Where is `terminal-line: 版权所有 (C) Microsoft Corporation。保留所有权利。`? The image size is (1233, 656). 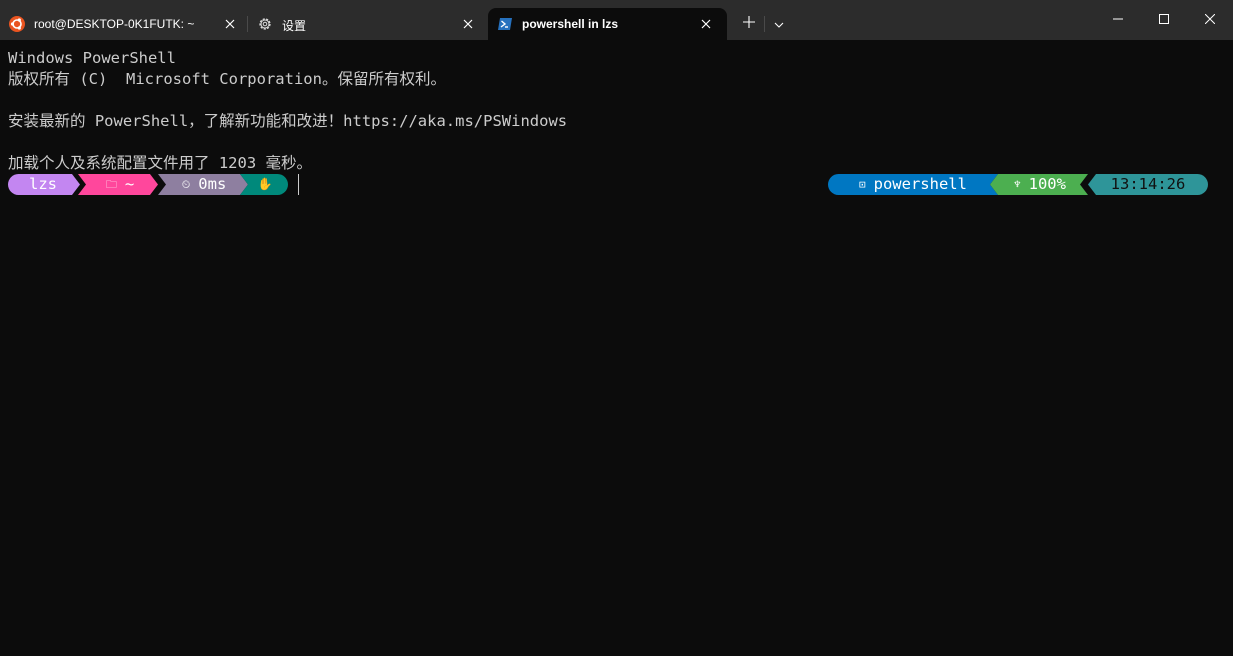 terminal-line: 版权所有 (C) Microsoft Corporation。保留所有权利。 is located at coordinates (227, 79).